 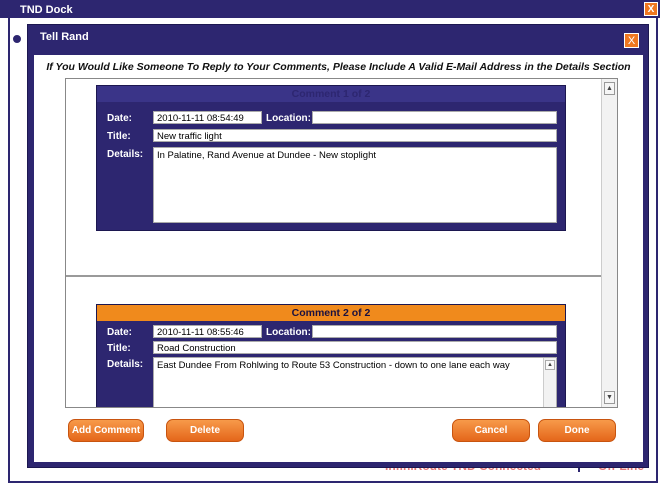 What do you see at coordinates (651, 9) in the screenshot?
I see `outer-close-button: X` at bounding box center [651, 9].